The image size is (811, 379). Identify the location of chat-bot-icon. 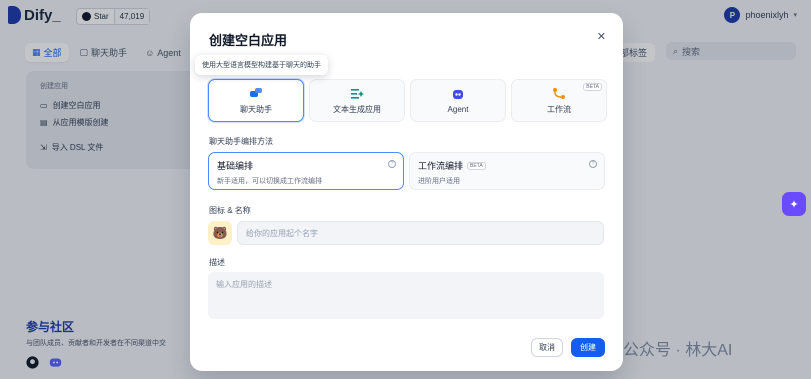
(256, 93).